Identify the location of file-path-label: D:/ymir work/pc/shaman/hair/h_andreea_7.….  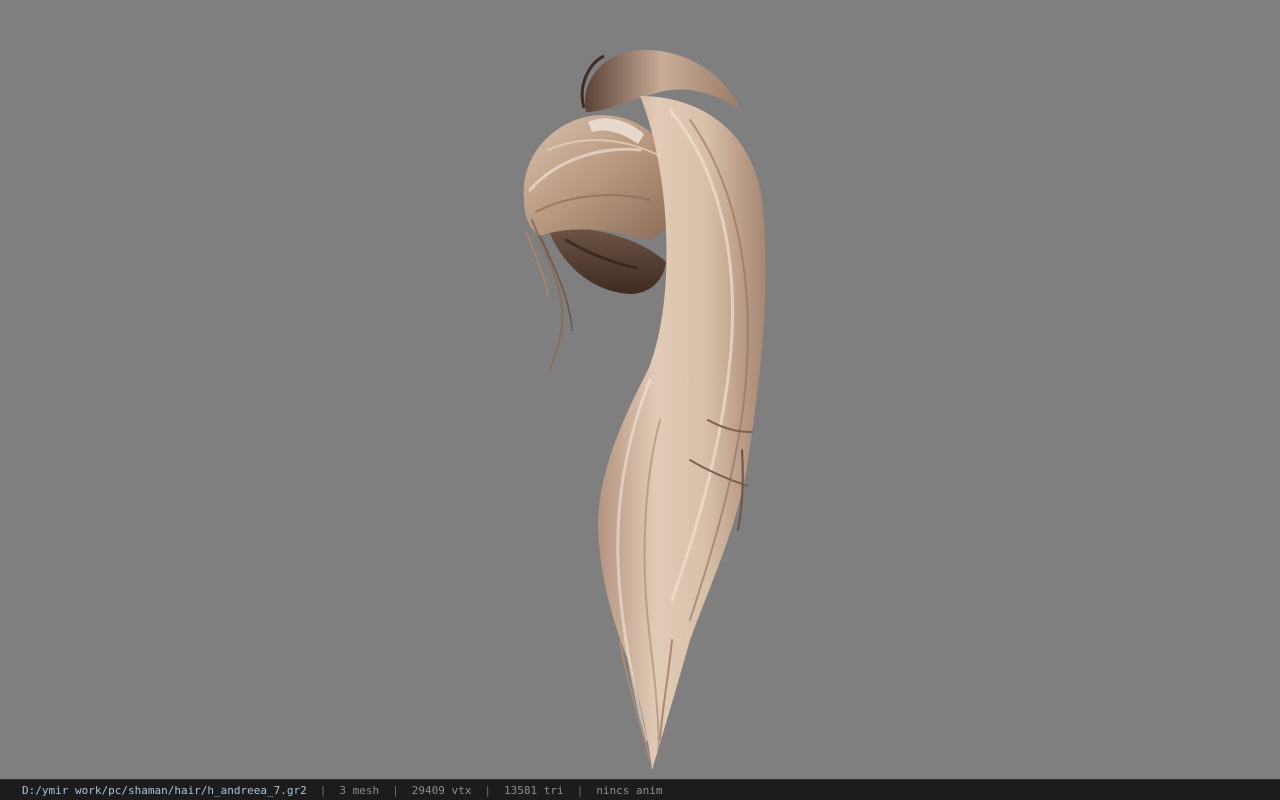
(164, 790).